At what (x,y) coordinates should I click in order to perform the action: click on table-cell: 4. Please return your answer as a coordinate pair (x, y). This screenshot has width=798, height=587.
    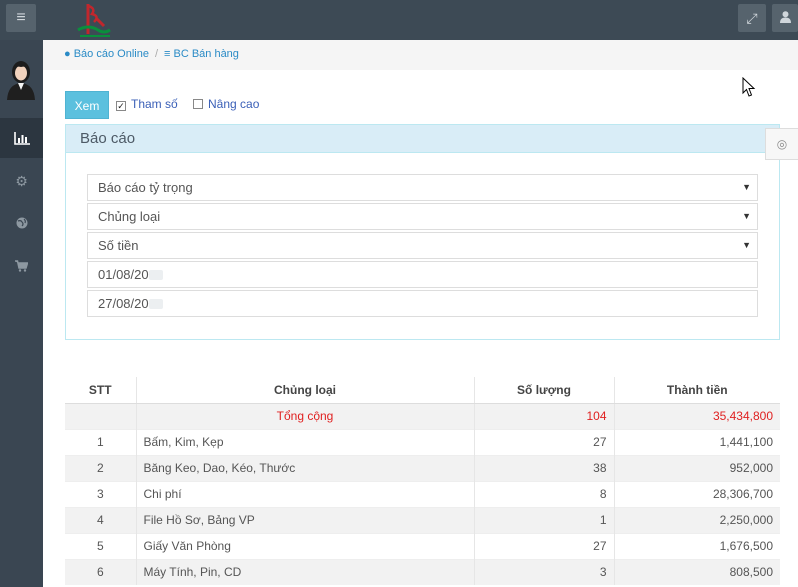
    Looking at the image, I should click on (100, 519).